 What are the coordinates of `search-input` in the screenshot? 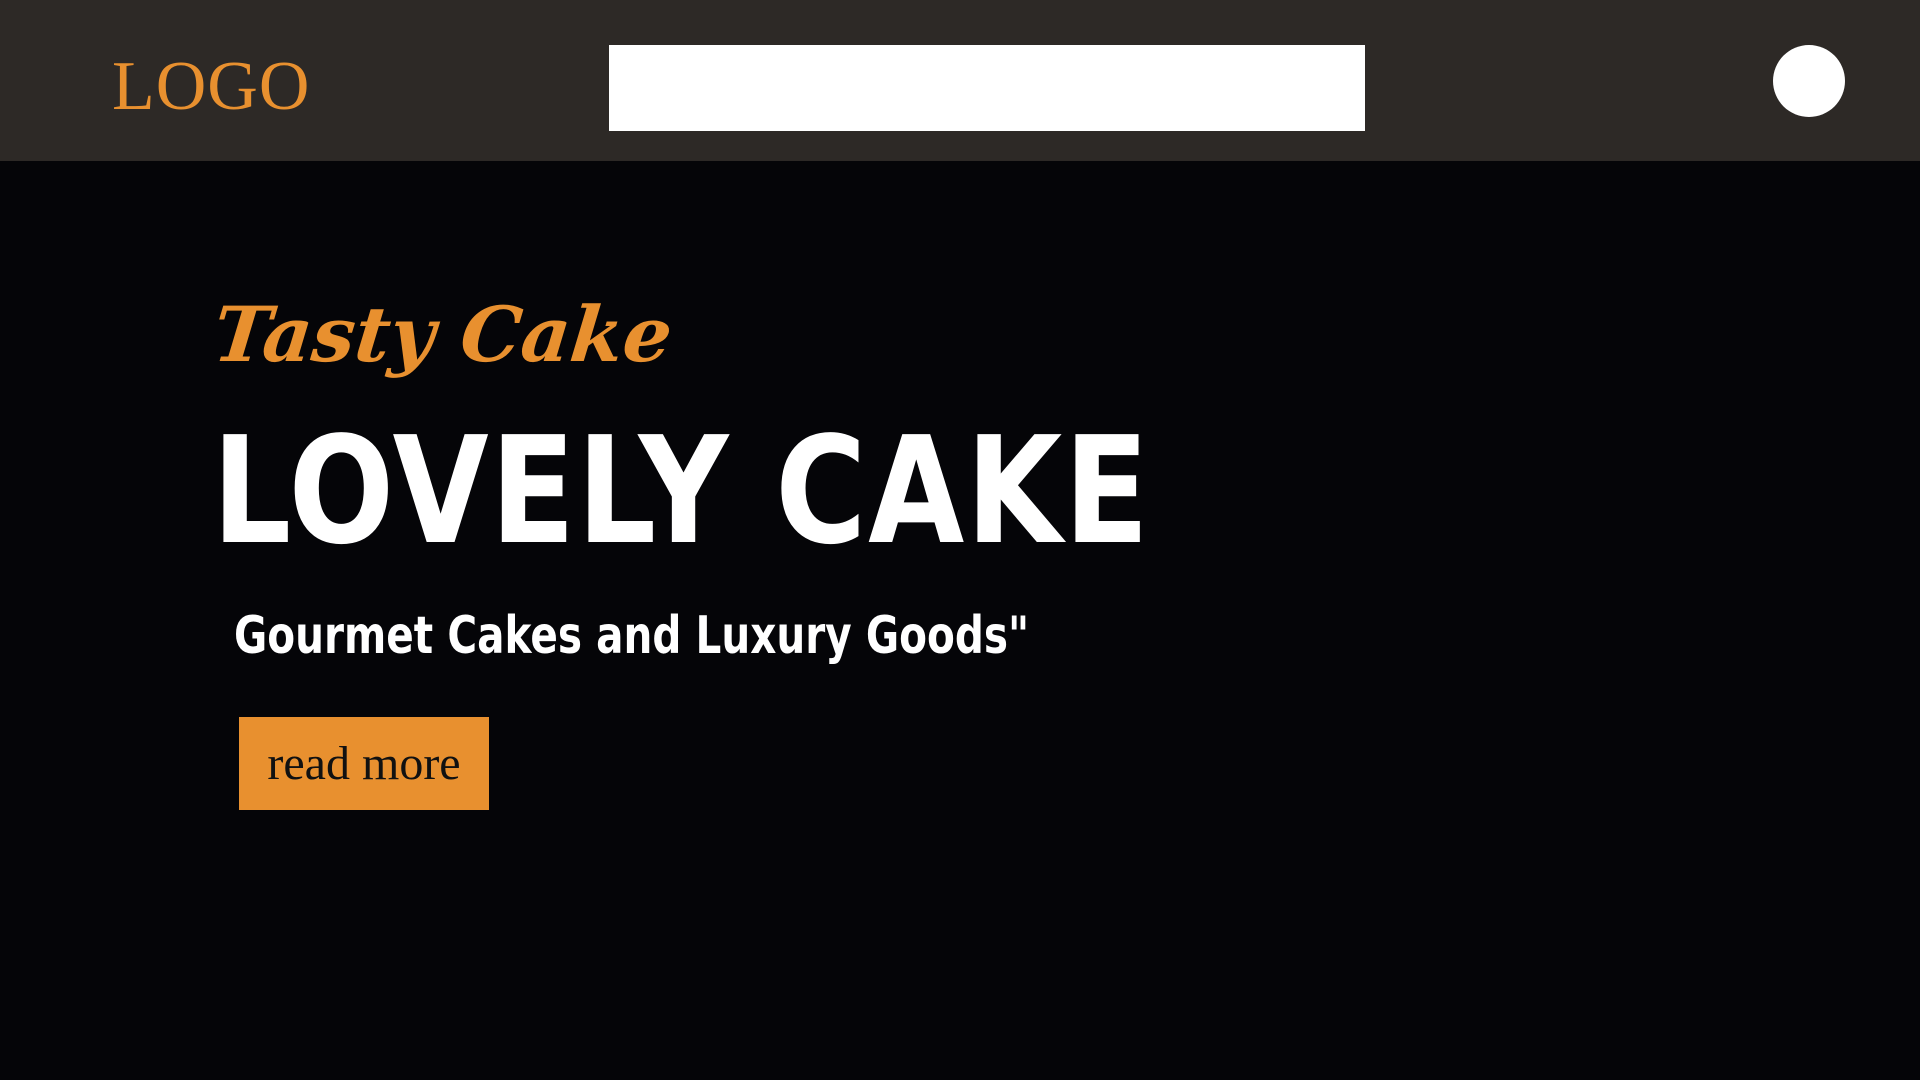 It's located at (987, 88).